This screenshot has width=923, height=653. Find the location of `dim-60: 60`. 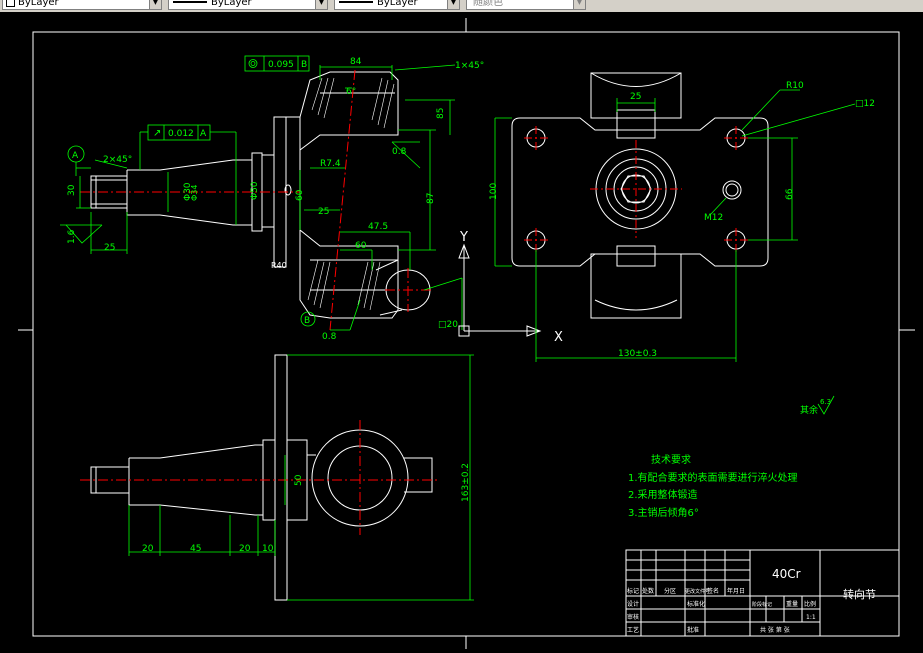

dim-60: 60 is located at coordinates (300, 195).